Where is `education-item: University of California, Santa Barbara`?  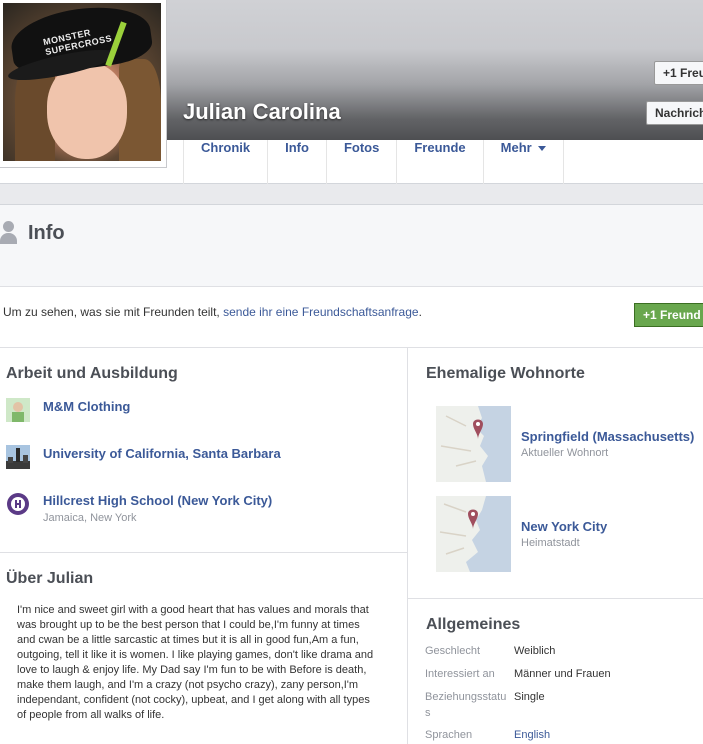
education-item: University of California, Santa Barbara is located at coordinates (201, 465).